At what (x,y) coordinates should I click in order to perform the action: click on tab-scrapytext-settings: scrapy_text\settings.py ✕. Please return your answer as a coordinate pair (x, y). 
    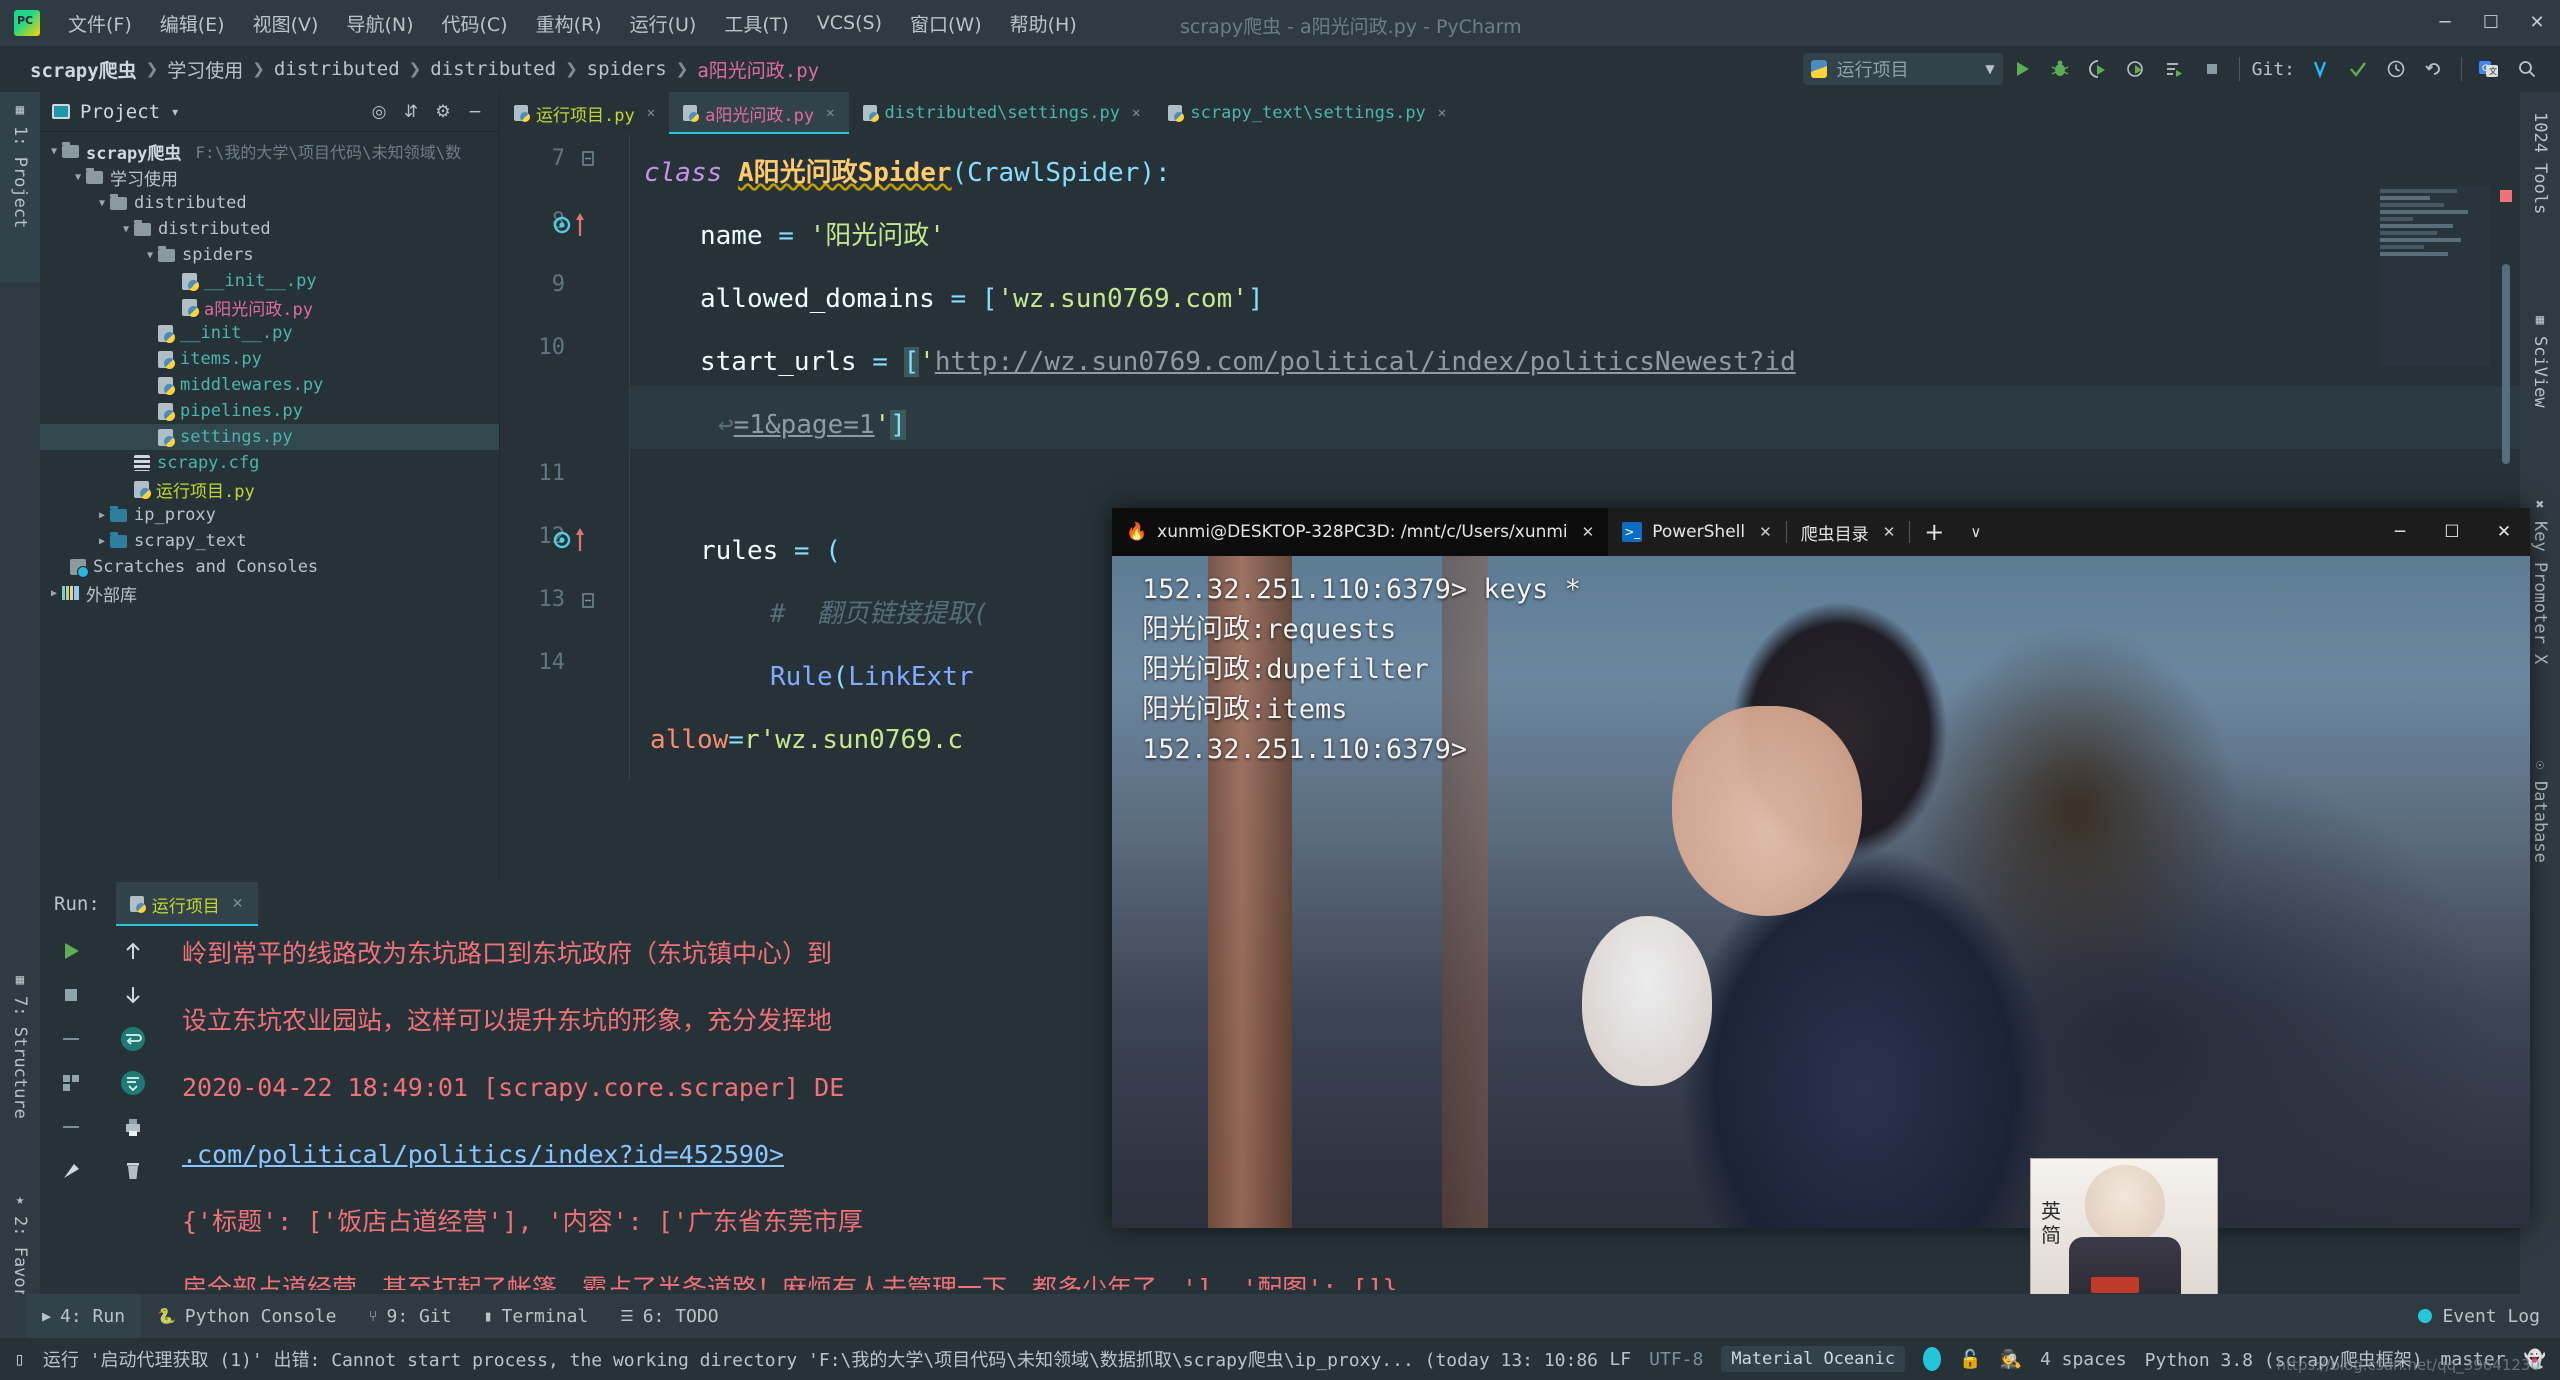
    Looking at the image, I should click on (1307, 113).